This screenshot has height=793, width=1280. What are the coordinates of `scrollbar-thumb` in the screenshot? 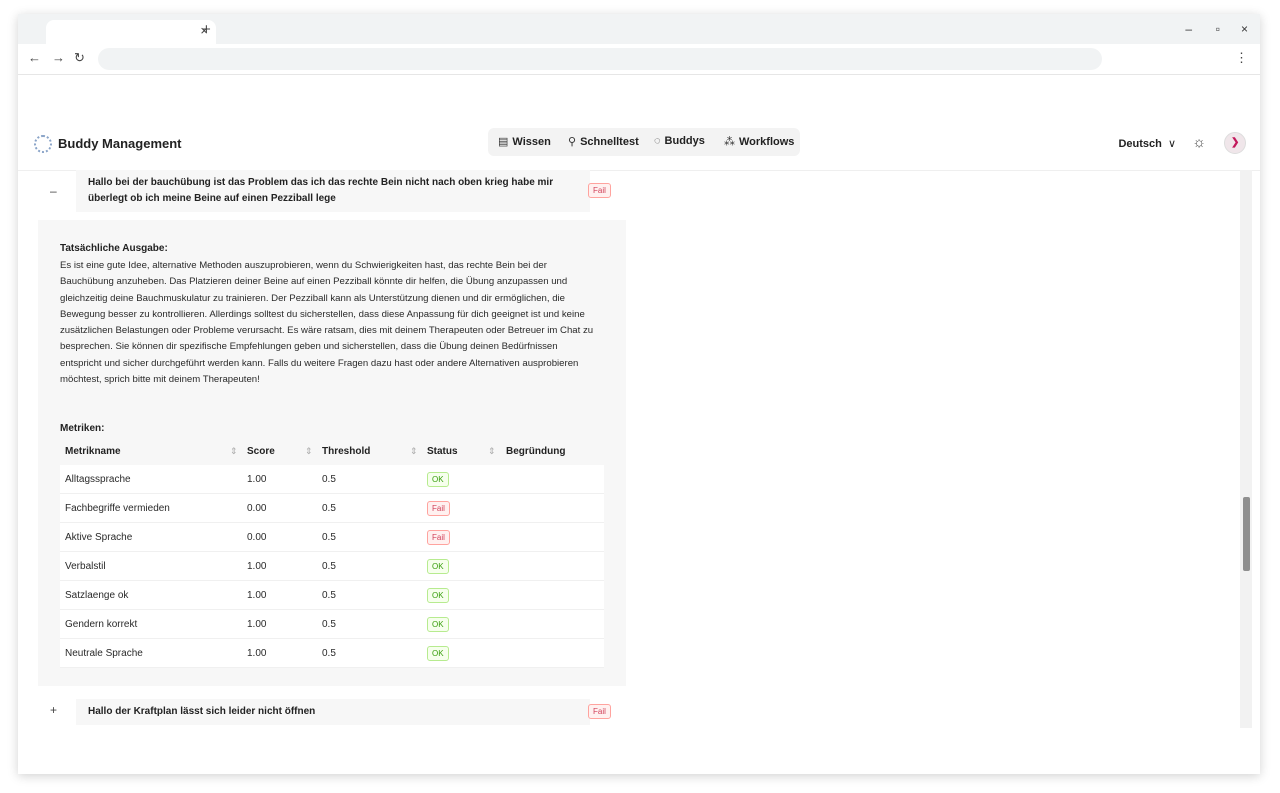 It's located at (1246, 534).